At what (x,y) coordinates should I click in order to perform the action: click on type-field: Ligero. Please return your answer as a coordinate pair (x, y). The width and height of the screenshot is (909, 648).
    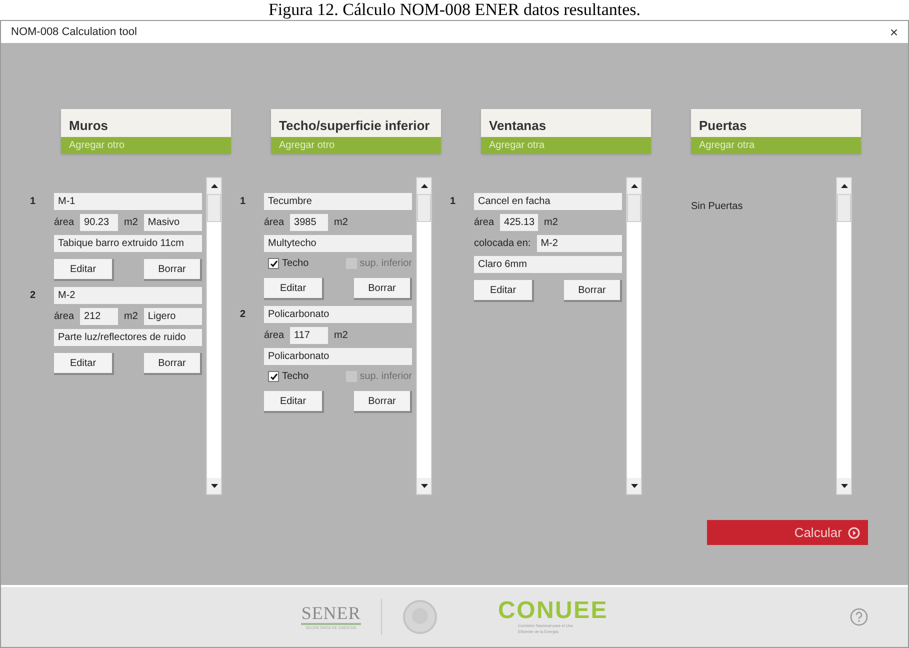
    Looking at the image, I should click on (173, 316).